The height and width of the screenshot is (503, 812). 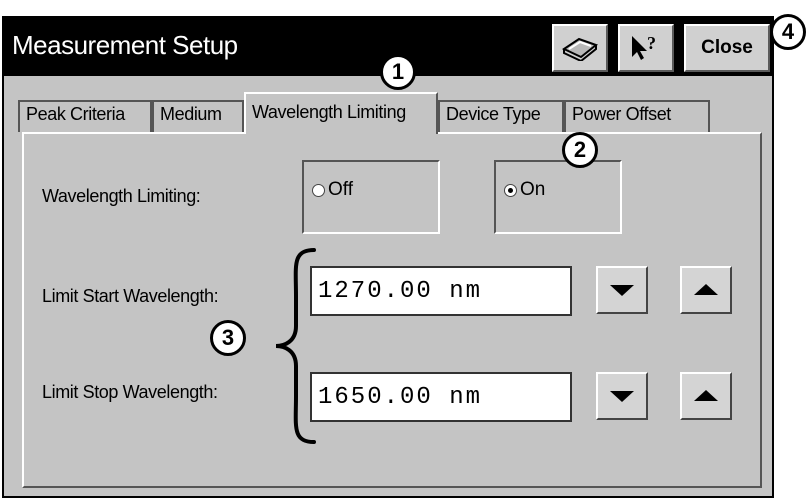 I want to click on limit-start-input: 1270.00 nm, so click(x=441, y=291).